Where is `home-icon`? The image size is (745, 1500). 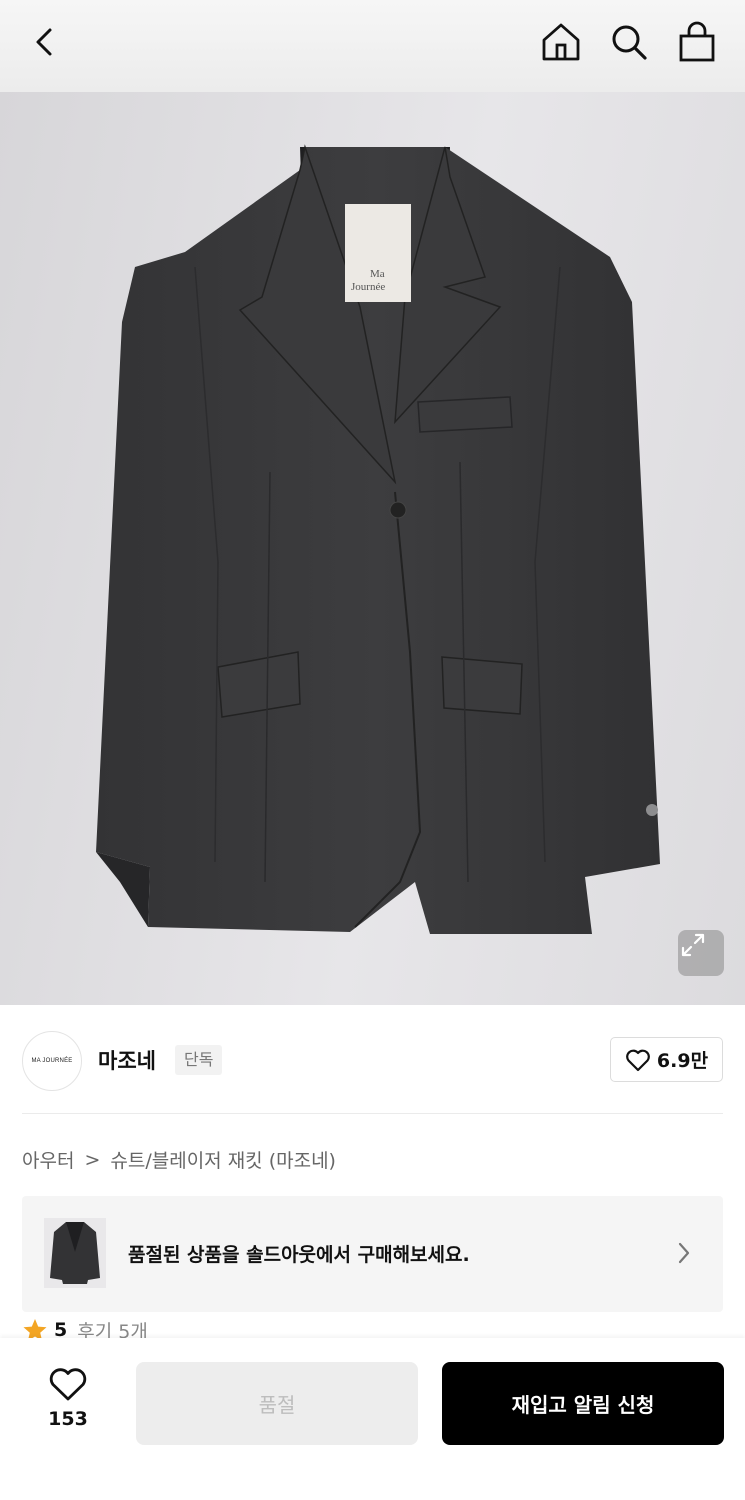
home-icon is located at coordinates (561, 42).